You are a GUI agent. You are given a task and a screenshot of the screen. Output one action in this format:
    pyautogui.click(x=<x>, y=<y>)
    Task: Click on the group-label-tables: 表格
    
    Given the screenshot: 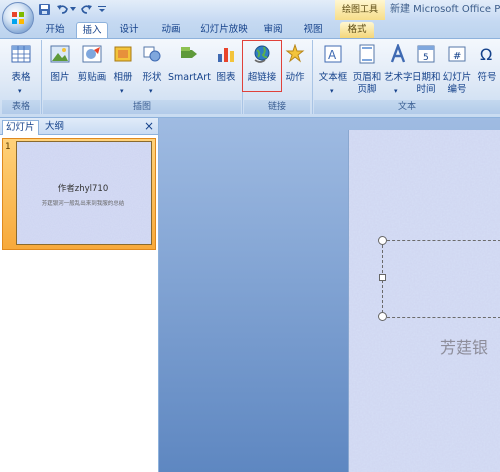 What is the action you would take?
    pyautogui.click(x=21, y=107)
    